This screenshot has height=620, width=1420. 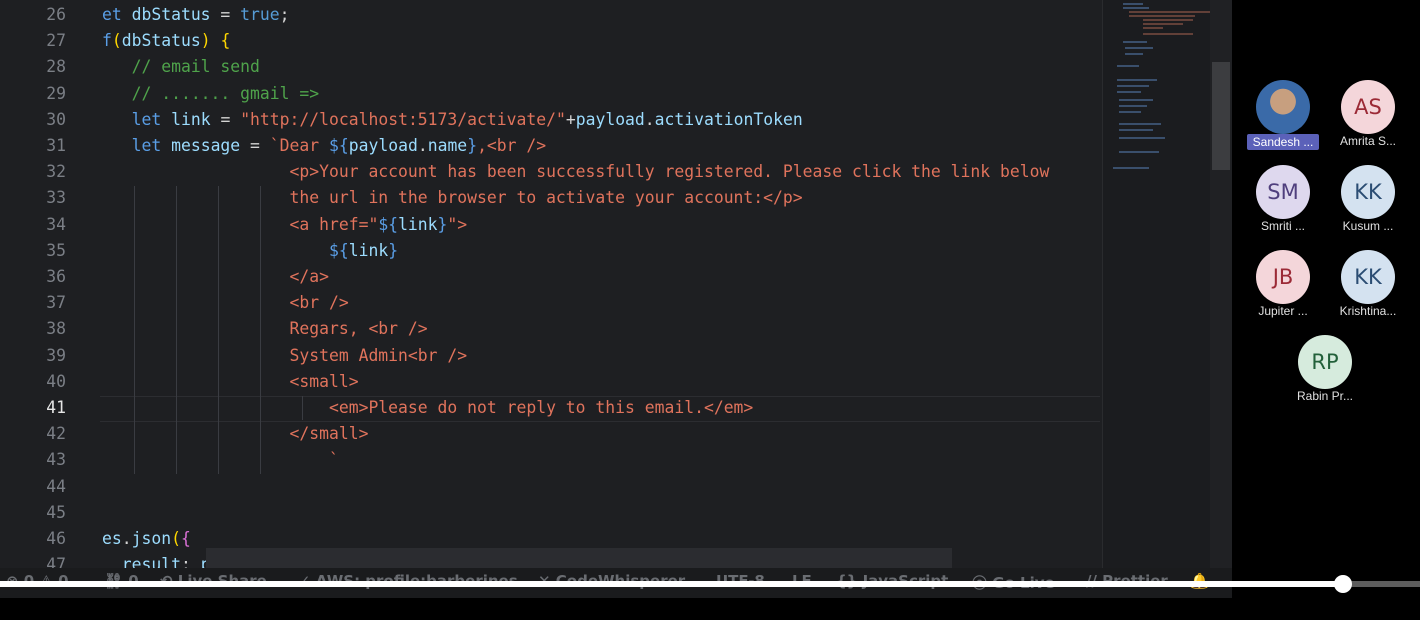 What do you see at coordinates (299, 145) in the screenshot?
I see `code-token: `Dear` at bounding box center [299, 145].